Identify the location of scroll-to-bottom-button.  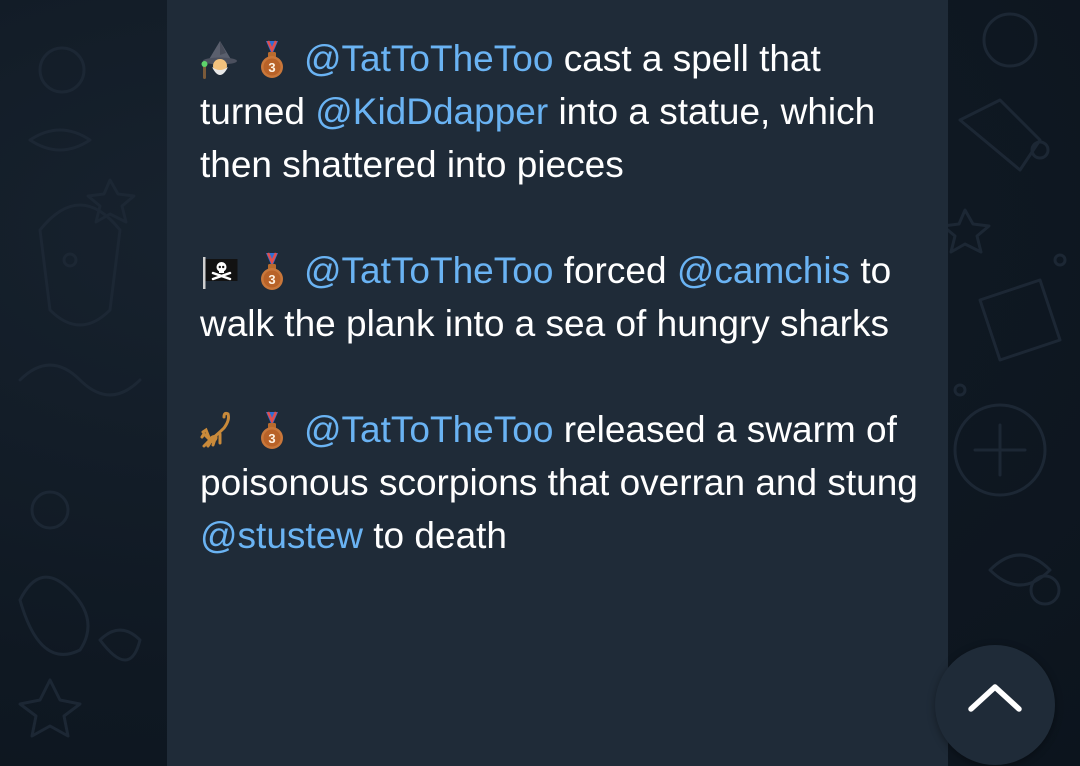
(995, 705).